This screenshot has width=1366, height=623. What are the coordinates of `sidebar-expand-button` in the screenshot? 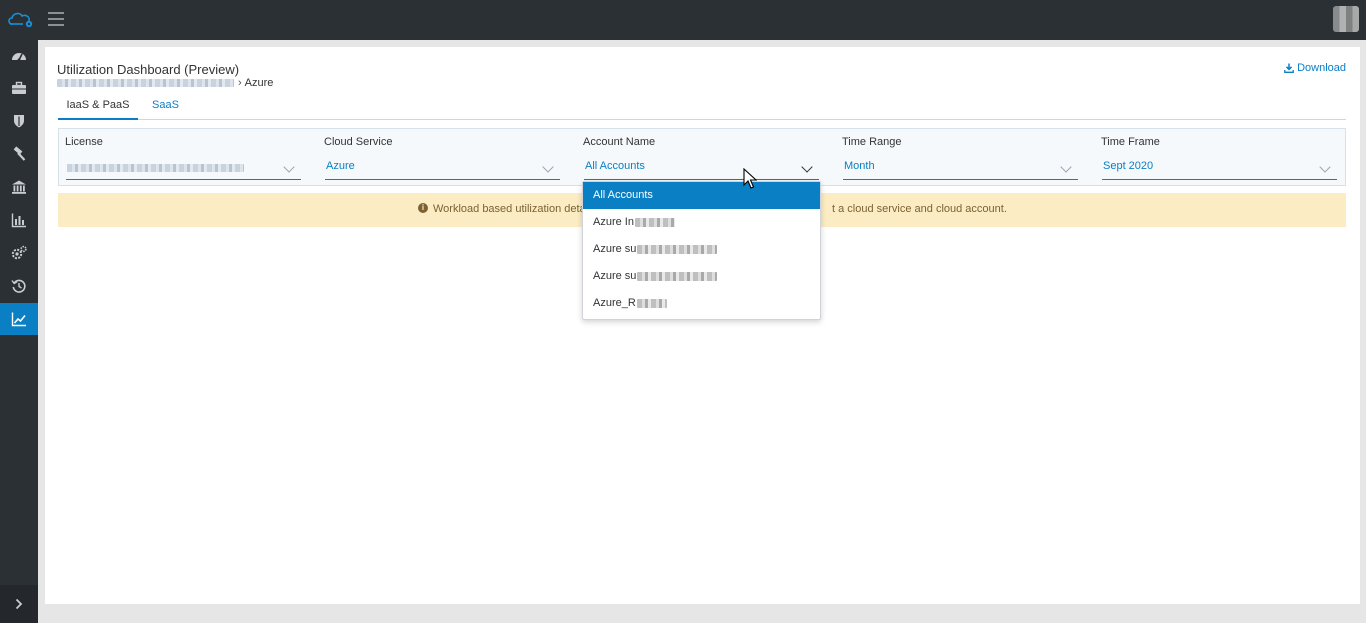 It's located at (19, 604).